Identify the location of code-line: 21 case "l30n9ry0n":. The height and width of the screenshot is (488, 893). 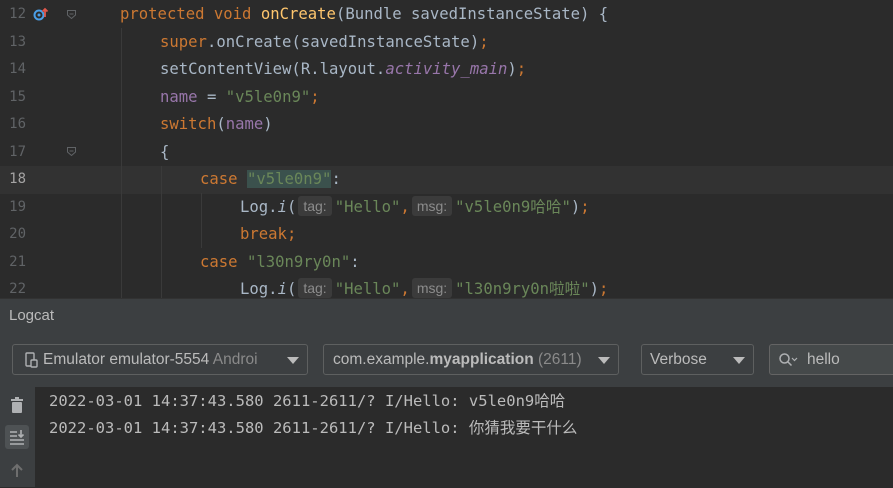
(446, 263).